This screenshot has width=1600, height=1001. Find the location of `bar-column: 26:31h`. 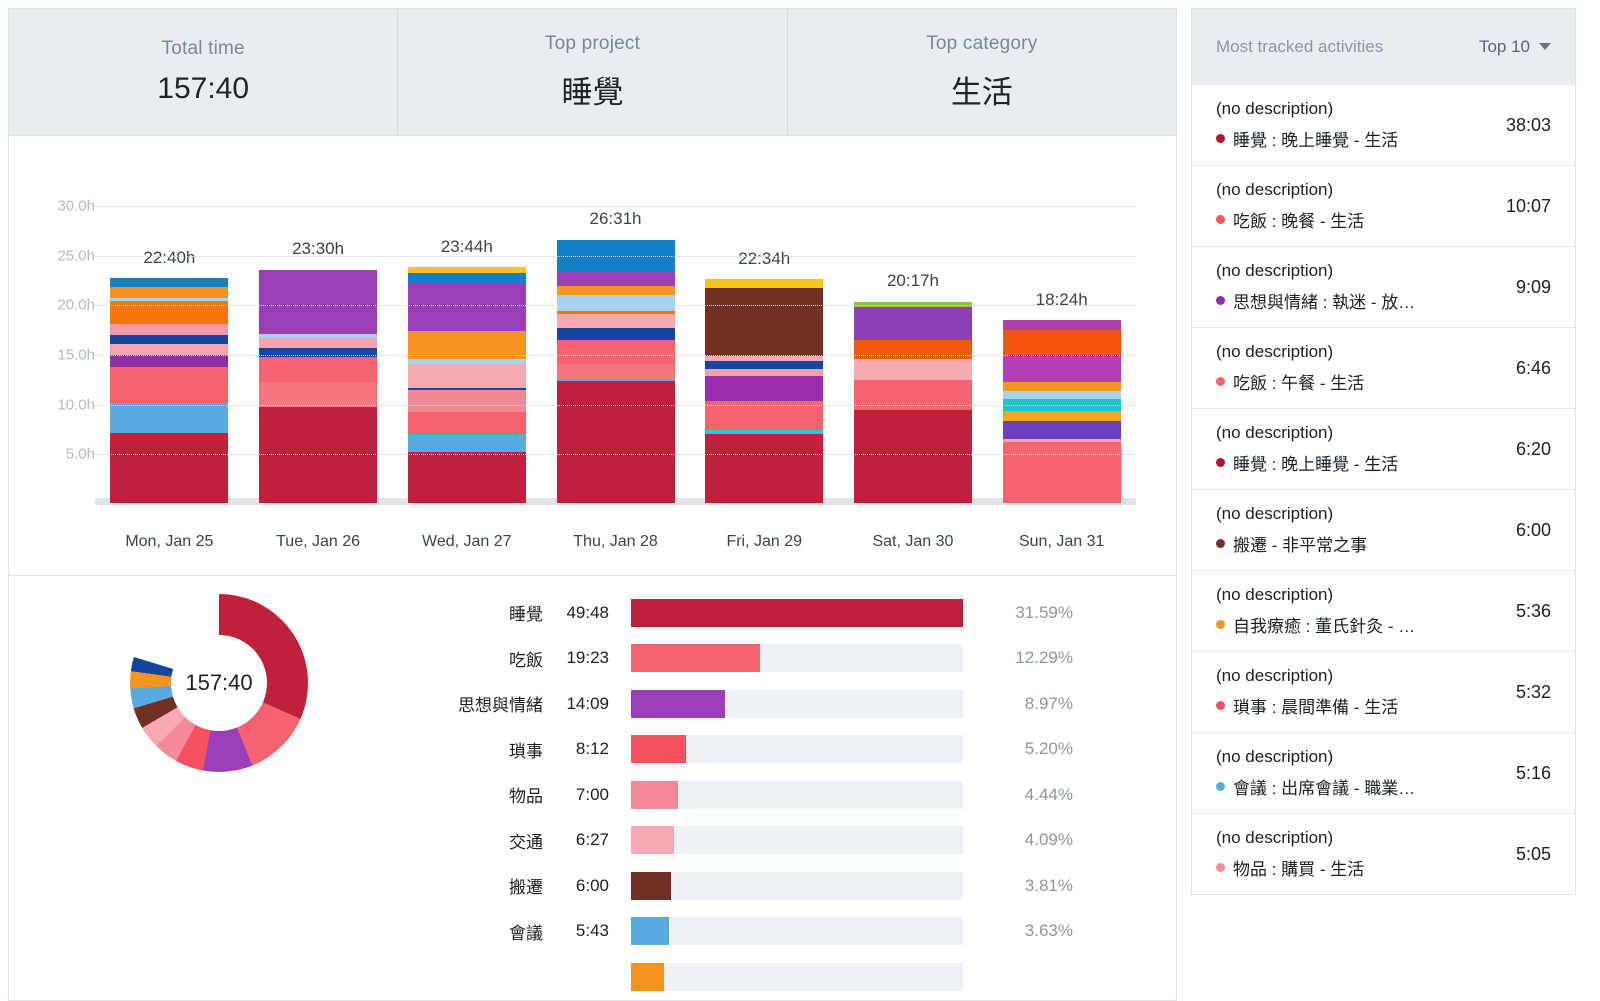

bar-column: 26:31h is located at coordinates (615, 344).